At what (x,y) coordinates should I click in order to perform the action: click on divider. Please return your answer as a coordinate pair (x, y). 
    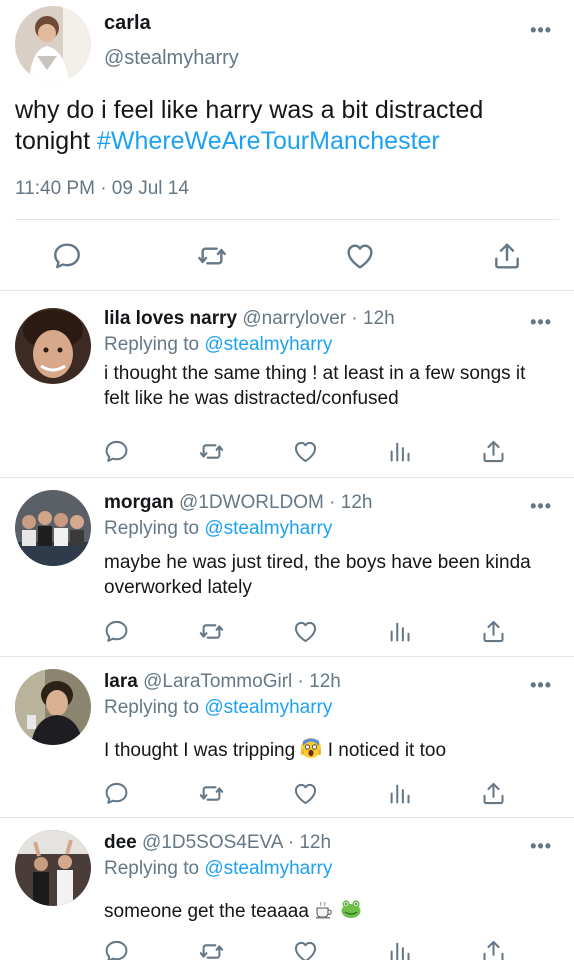
    Looking at the image, I should click on (287, 219).